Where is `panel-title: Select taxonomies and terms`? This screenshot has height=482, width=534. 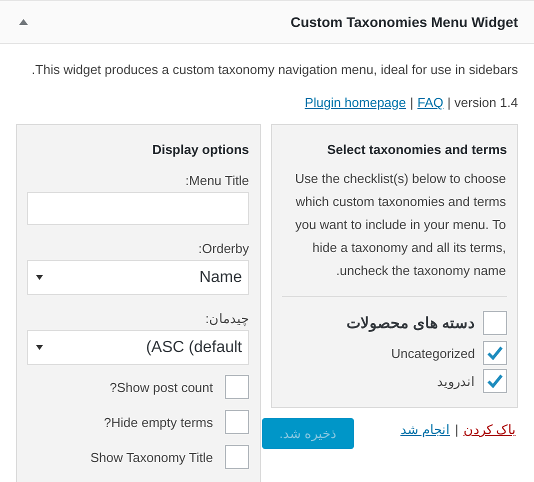 panel-title: Select taxonomies and terms is located at coordinates (416, 149).